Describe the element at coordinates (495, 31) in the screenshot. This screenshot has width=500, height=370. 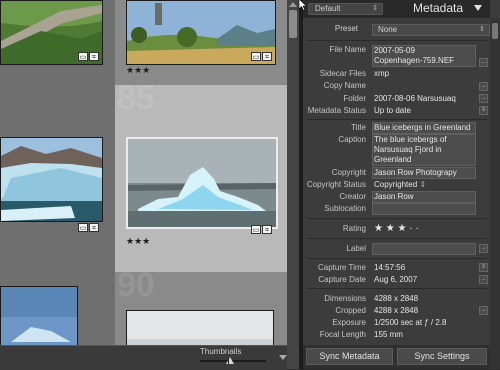
I see `panel-scrollbar-thumb` at that location.